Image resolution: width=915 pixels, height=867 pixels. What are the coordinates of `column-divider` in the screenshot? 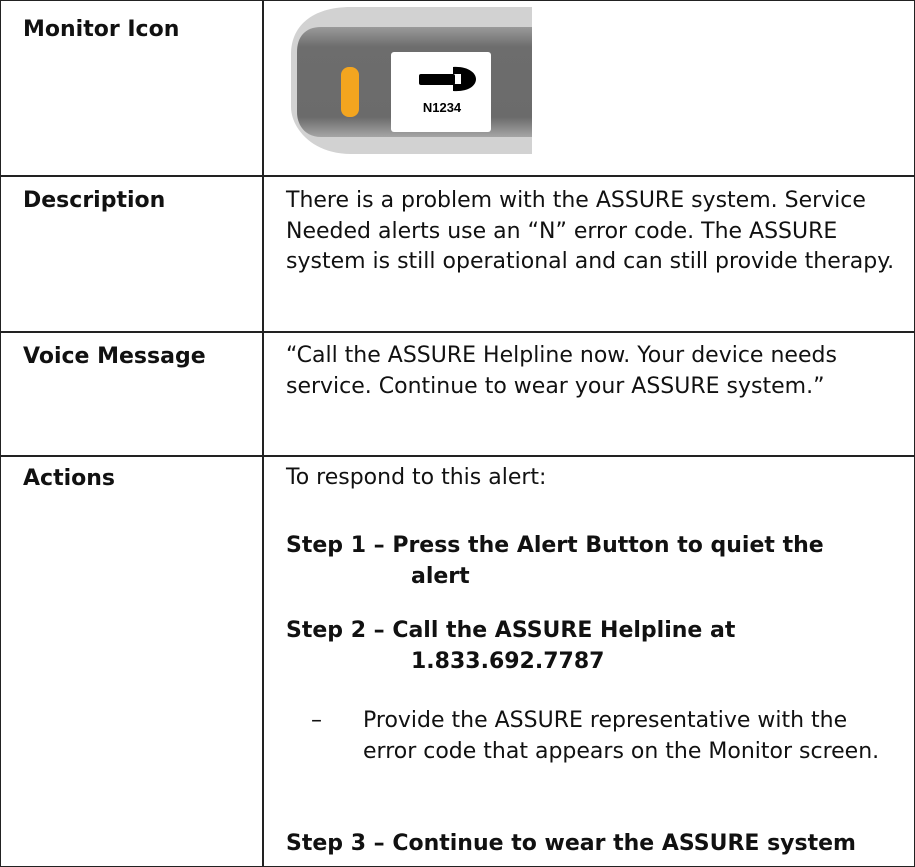 It's located at (263, 433).